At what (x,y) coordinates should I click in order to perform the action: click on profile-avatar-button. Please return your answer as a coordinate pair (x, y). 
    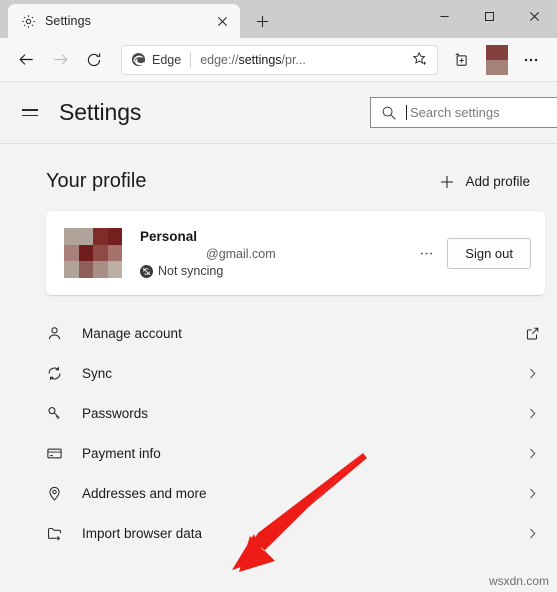
    Looking at the image, I should click on (497, 59).